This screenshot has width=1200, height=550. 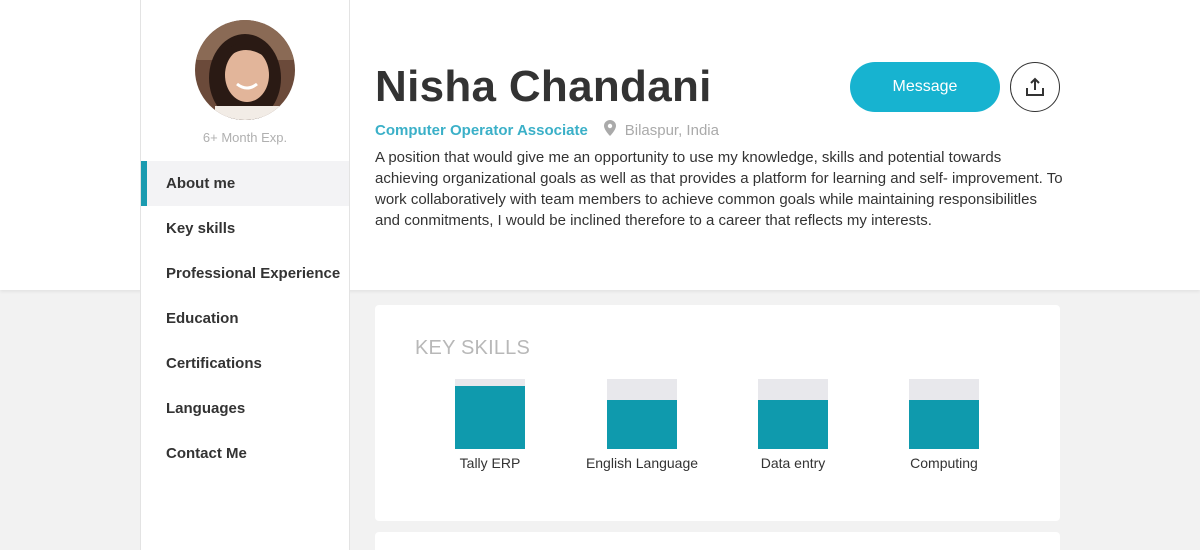 What do you see at coordinates (642, 463) in the screenshot?
I see `skill-label: English Language` at bounding box center [642, 463].